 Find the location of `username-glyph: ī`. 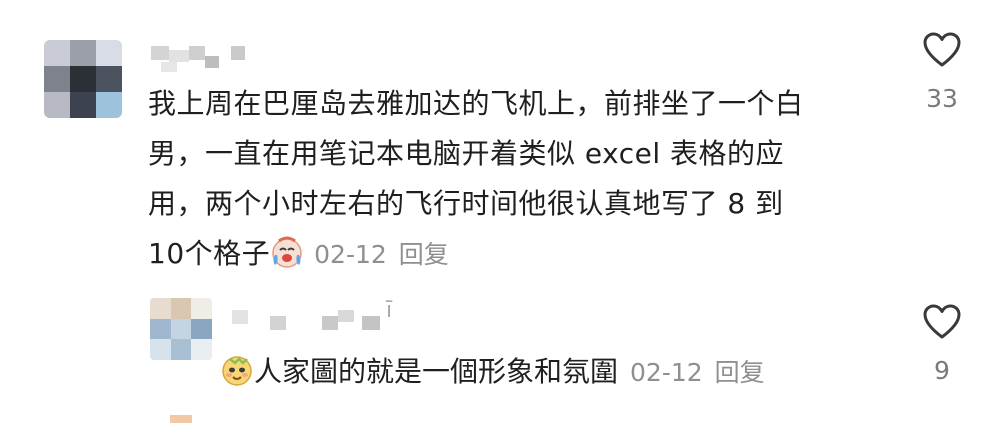

username-glyph: ī is located at coordinates (389, 310).